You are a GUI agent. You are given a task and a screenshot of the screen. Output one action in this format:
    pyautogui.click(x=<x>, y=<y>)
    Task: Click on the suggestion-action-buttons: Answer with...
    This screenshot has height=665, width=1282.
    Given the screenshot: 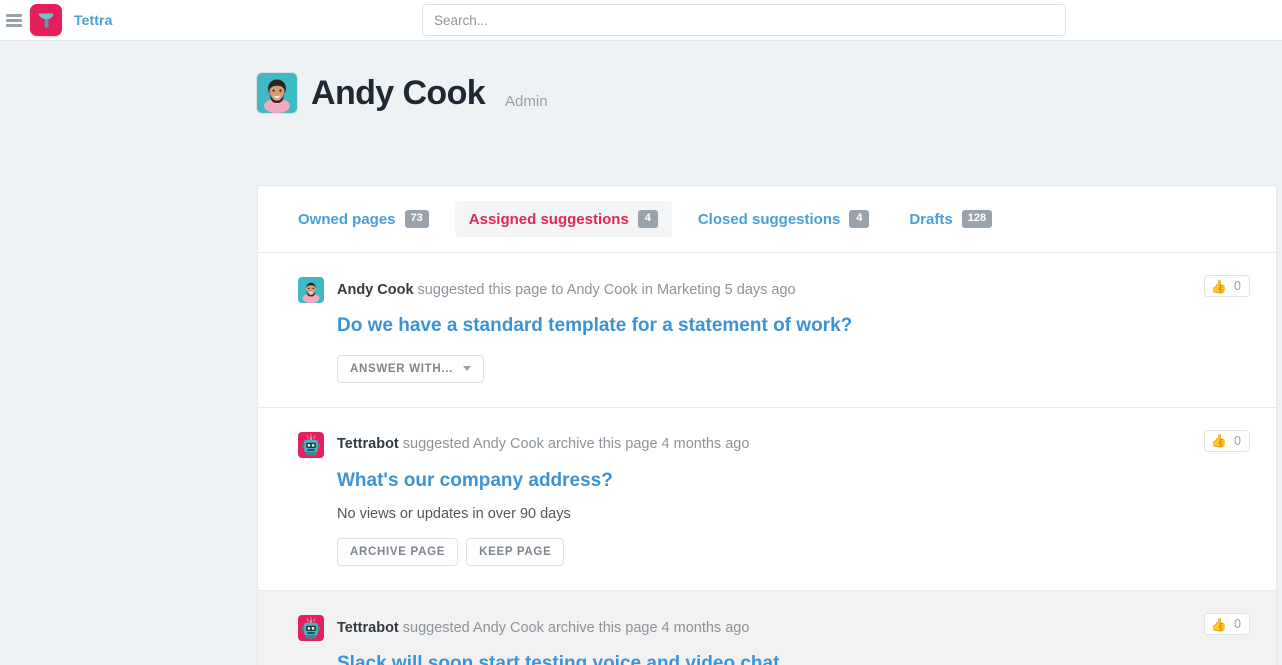 What is the action you would take?
    pyautogui.click(x=793, y=368)
    